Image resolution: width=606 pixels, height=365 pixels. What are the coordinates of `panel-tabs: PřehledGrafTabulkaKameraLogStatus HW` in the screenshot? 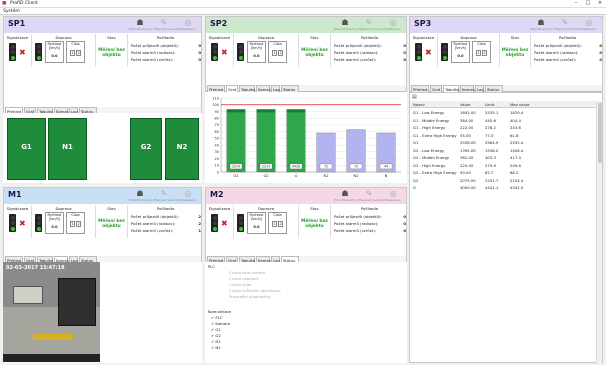 It's located at (506, 91).